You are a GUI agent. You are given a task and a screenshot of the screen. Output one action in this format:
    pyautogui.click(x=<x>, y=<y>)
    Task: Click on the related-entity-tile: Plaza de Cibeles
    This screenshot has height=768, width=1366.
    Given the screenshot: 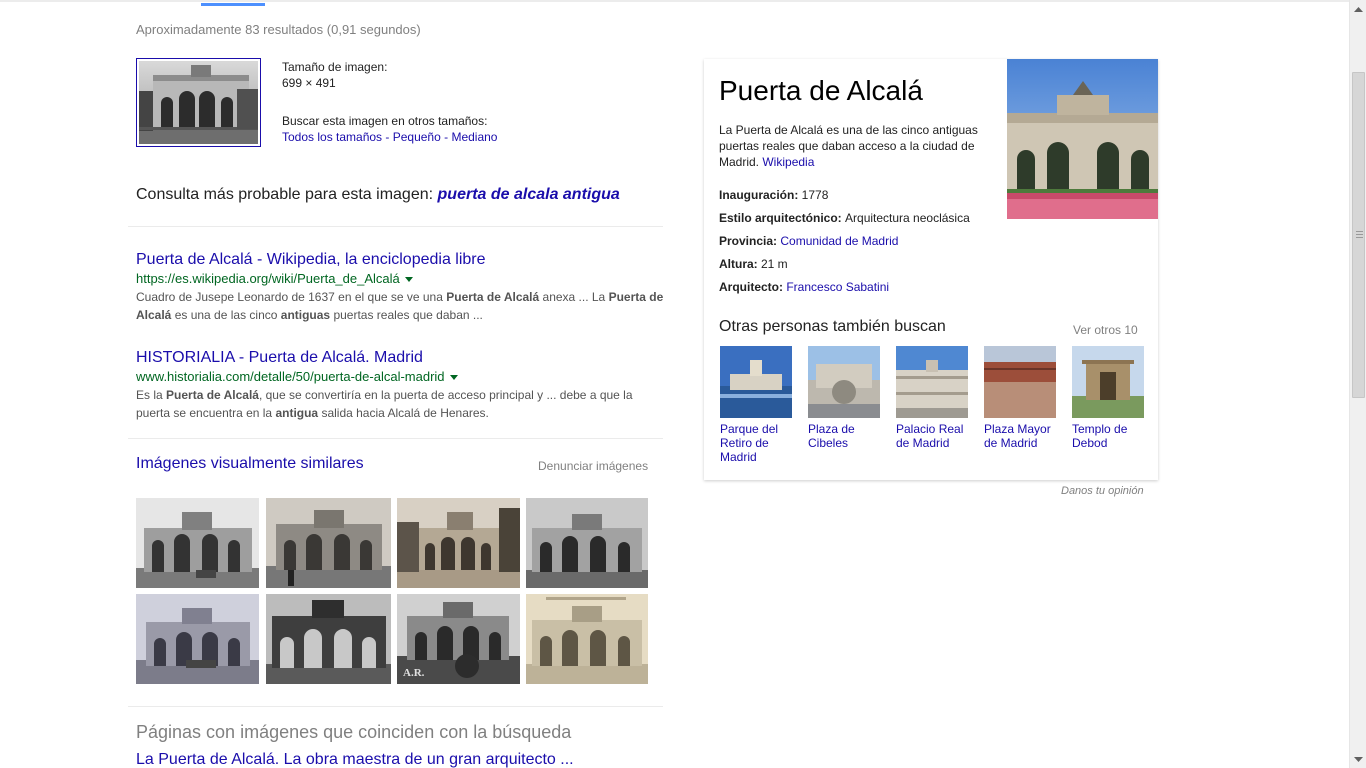 What is the action you would take?
    pyautogui.click(x=844, y=398)
    